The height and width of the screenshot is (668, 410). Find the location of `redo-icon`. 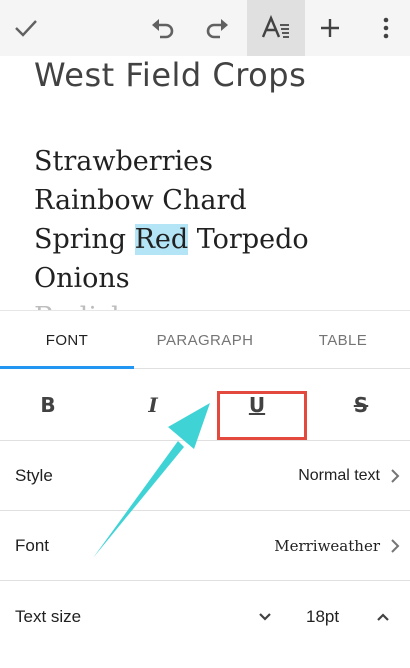

redo-icon is located at coordinates (217, 28).